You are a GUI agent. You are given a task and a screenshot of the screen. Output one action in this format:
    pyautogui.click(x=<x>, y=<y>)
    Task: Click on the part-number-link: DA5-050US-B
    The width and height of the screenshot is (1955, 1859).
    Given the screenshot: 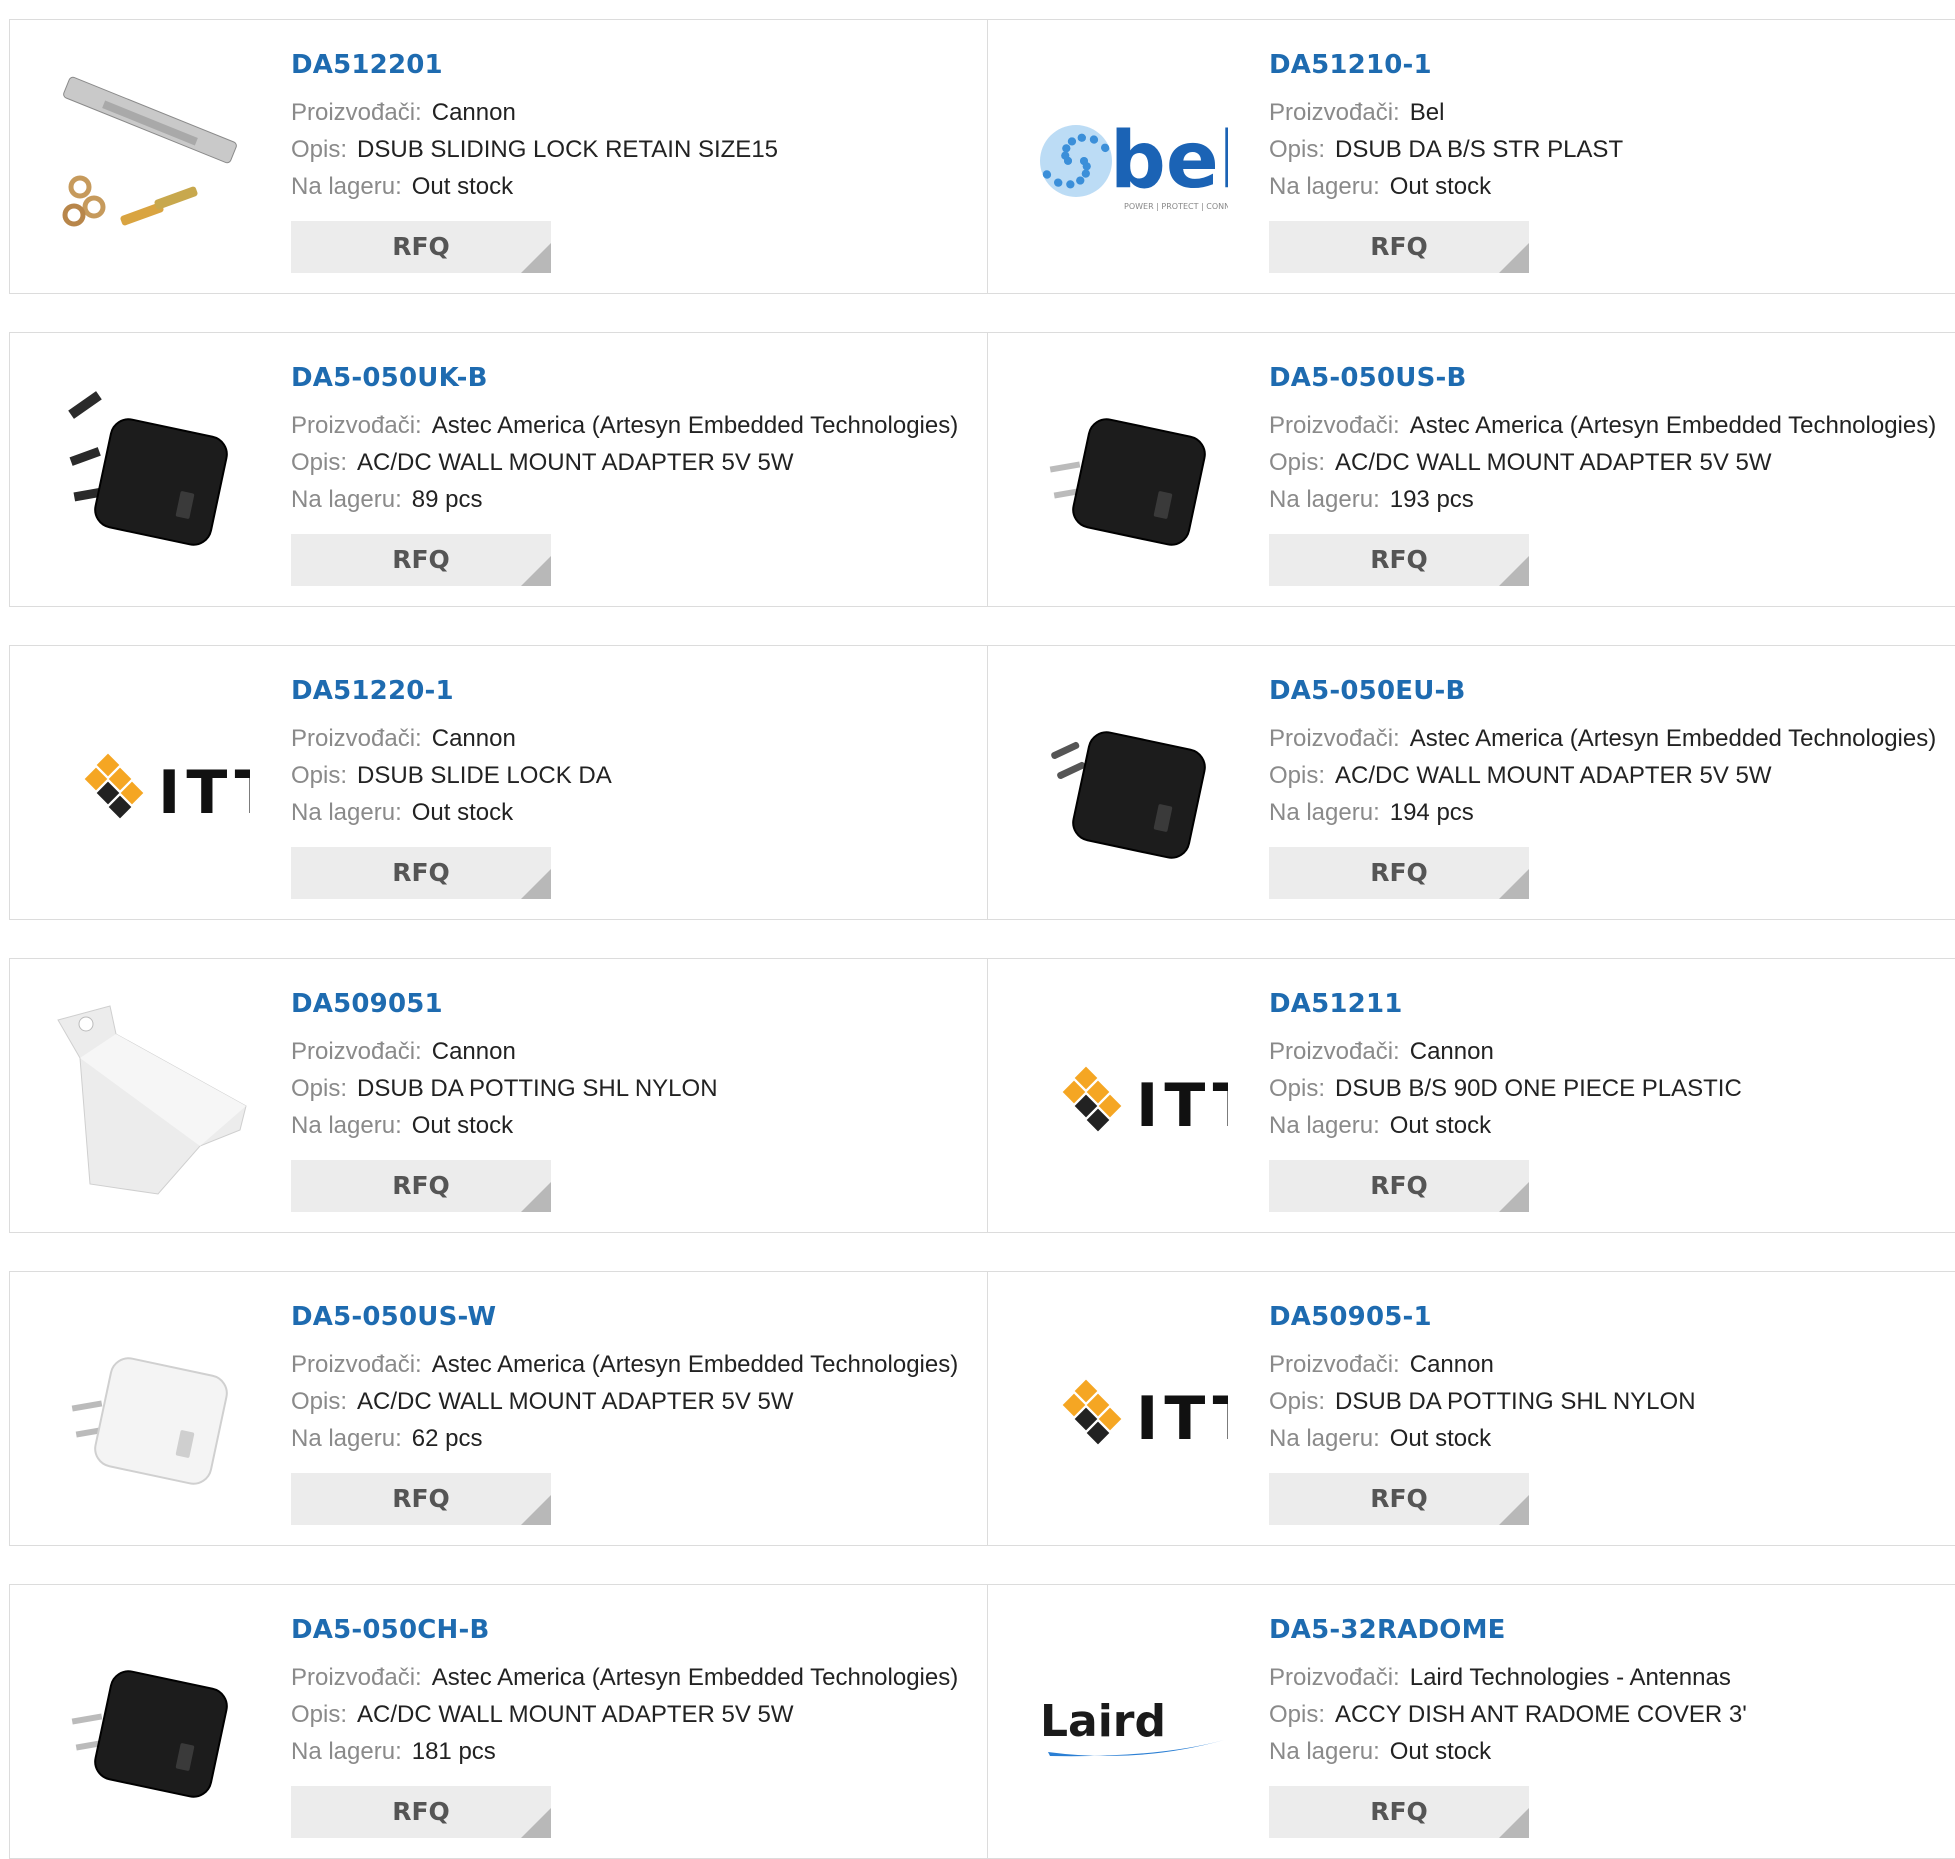 What is the action you would take?
    pyautogui.click(x=1602, y=378)
    